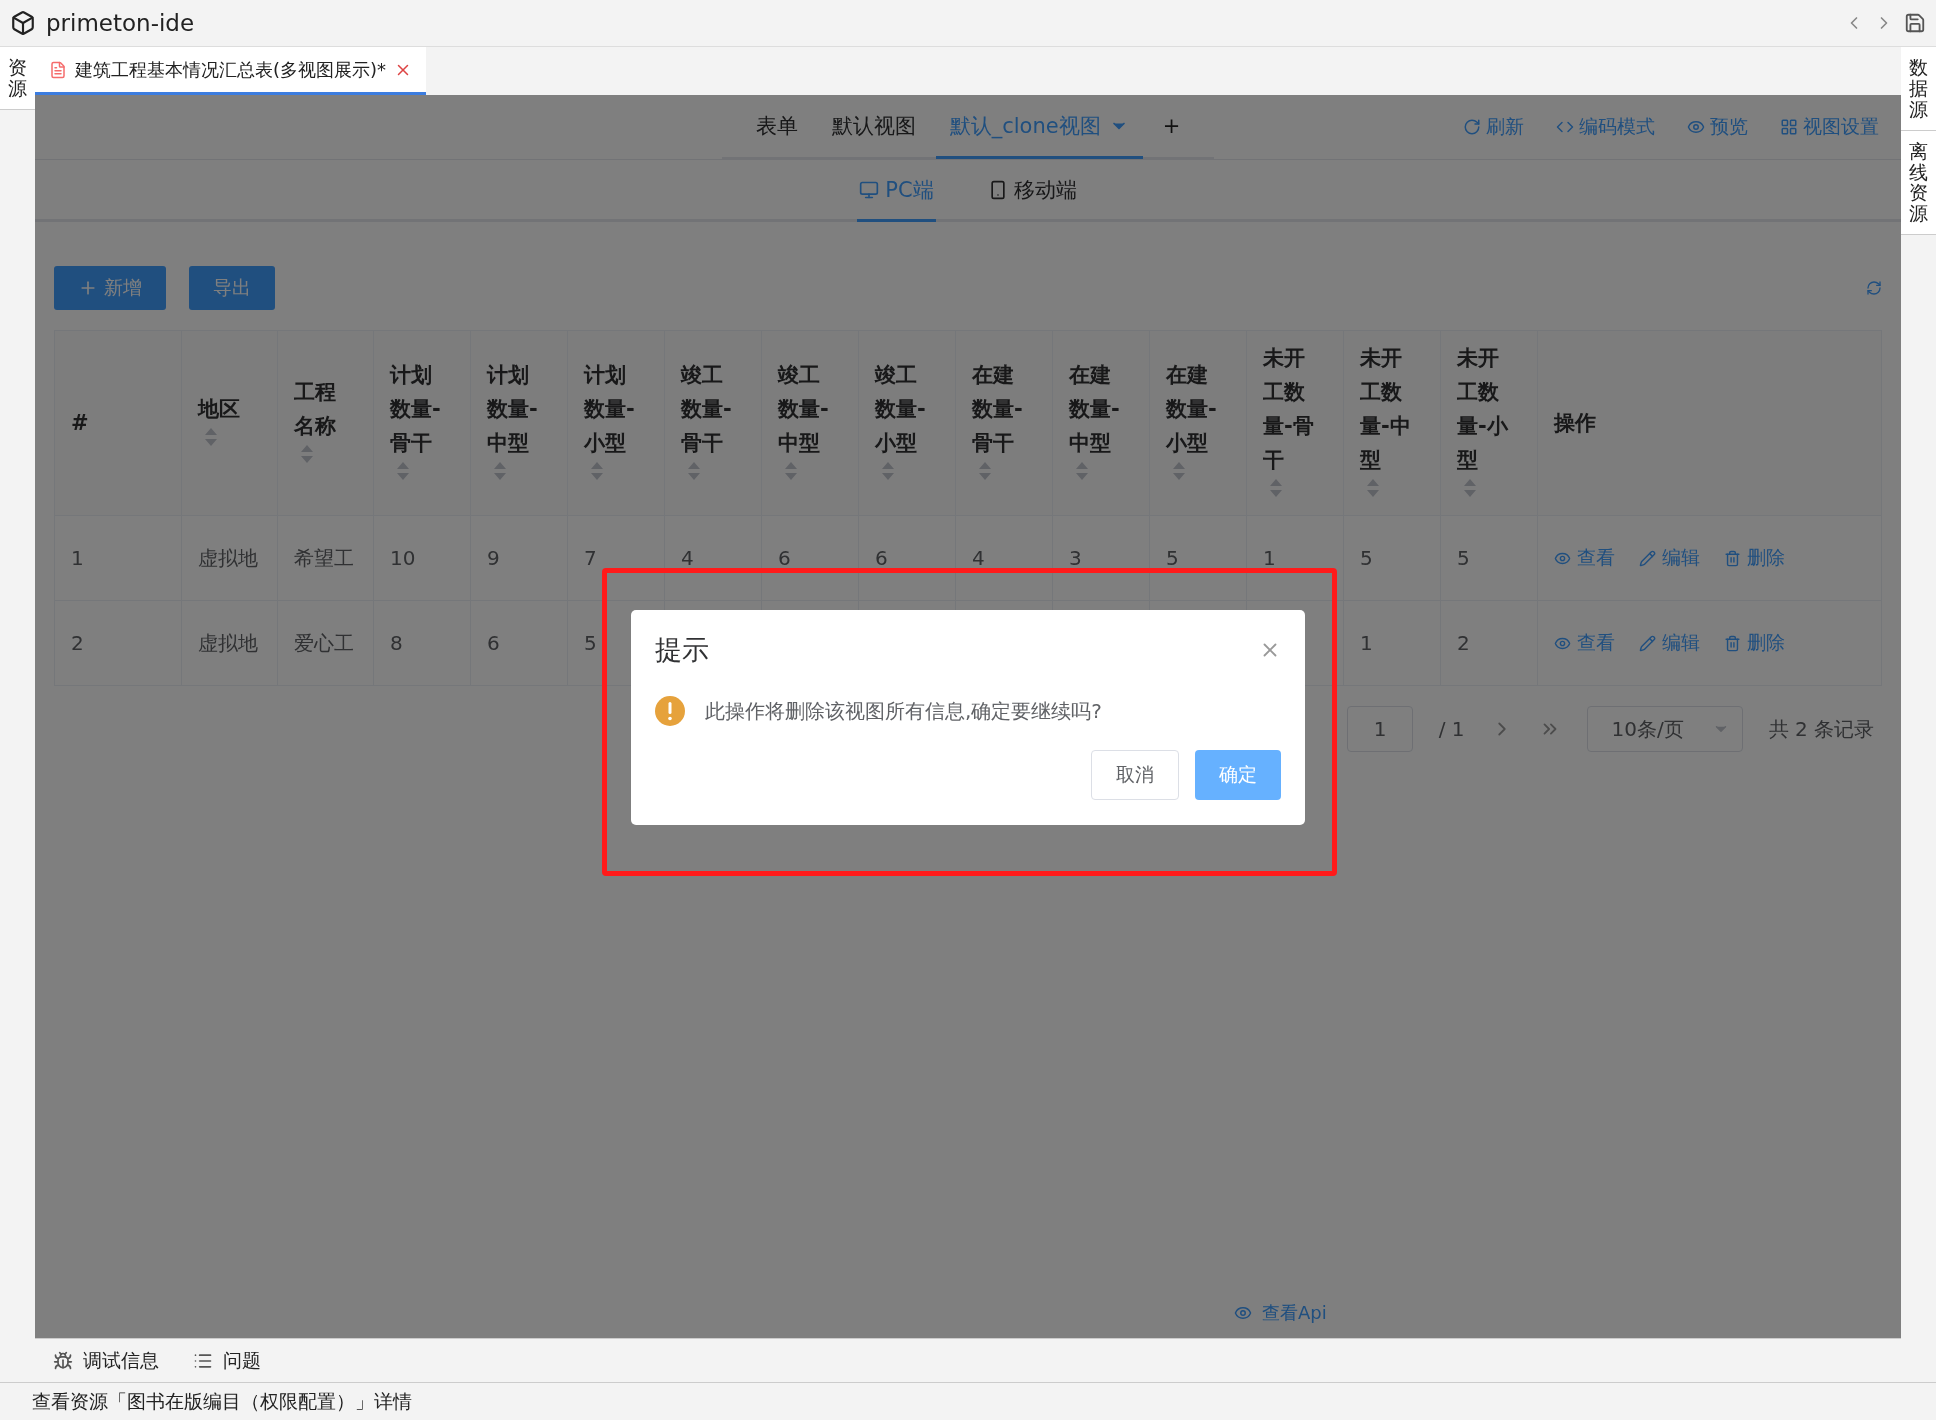  What do you see at coordinates (1605, 127) in the screenshot?
I see `toolbar-button: 编码模式` at bounding box center [1605, 127].